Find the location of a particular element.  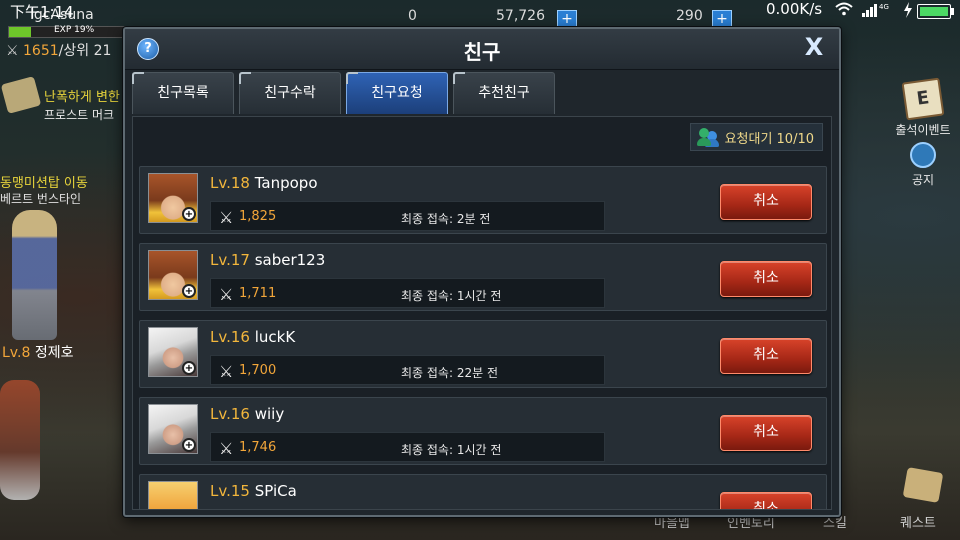

quest-icon is located at coordinates (923, 485).